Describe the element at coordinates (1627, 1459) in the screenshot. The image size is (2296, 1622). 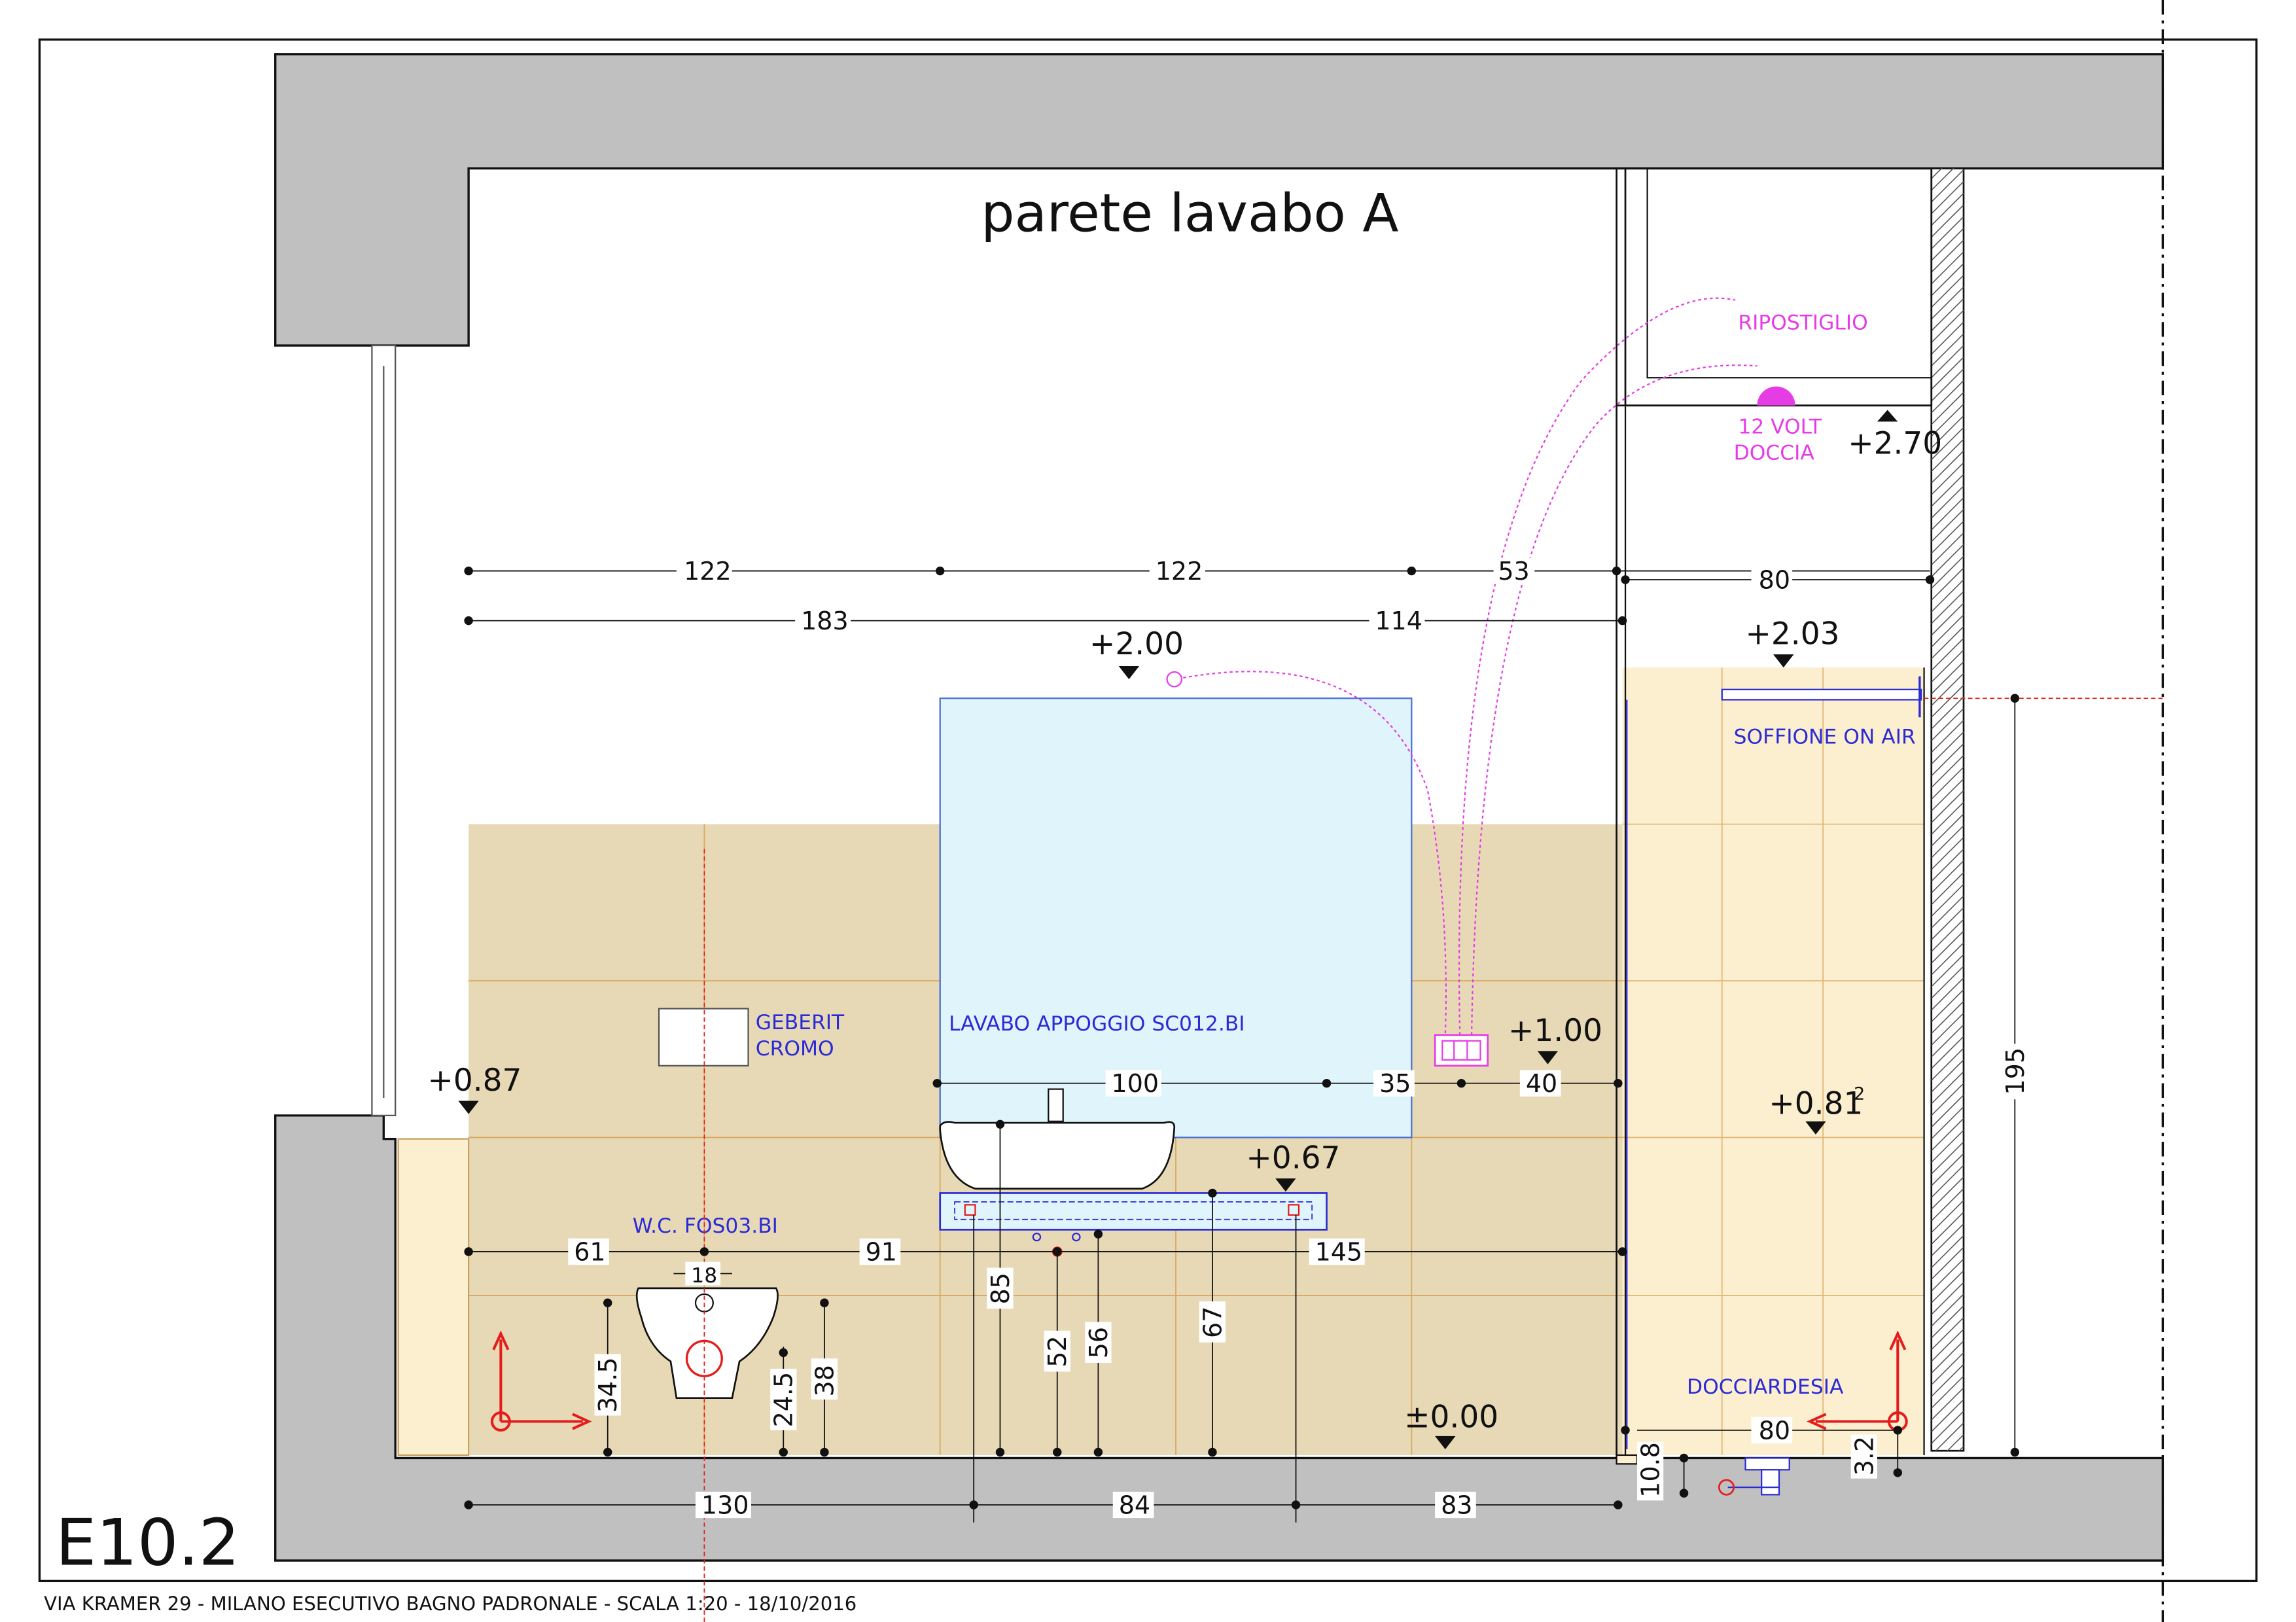
I see `shower-tray-step` at that location.